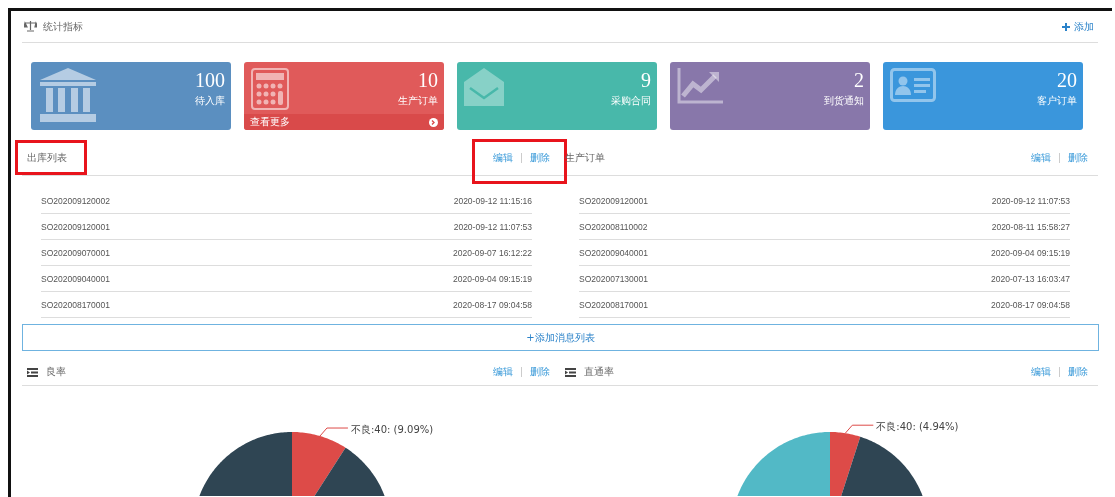  What do you see at coordinates (75, 200) in the screenshot?
I see `order-number: SO202009120002` at bounding box center [75, 200].